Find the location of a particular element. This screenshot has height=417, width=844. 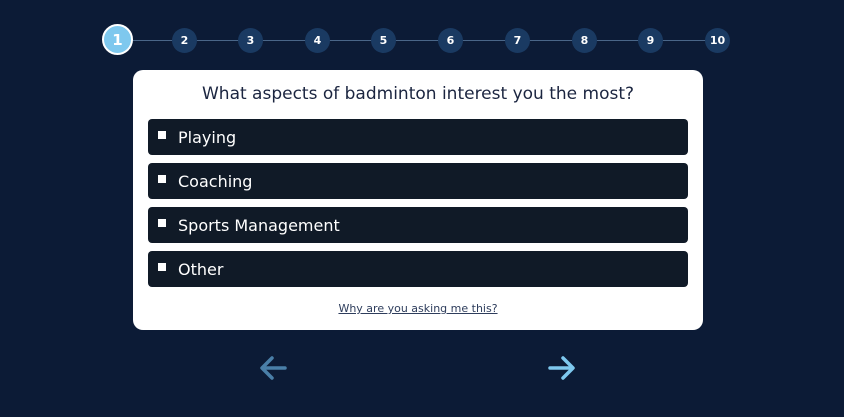

progress-stepper: 1 2 3 4 5 6 7 8 9 10 is located at coordinates (417, 40).